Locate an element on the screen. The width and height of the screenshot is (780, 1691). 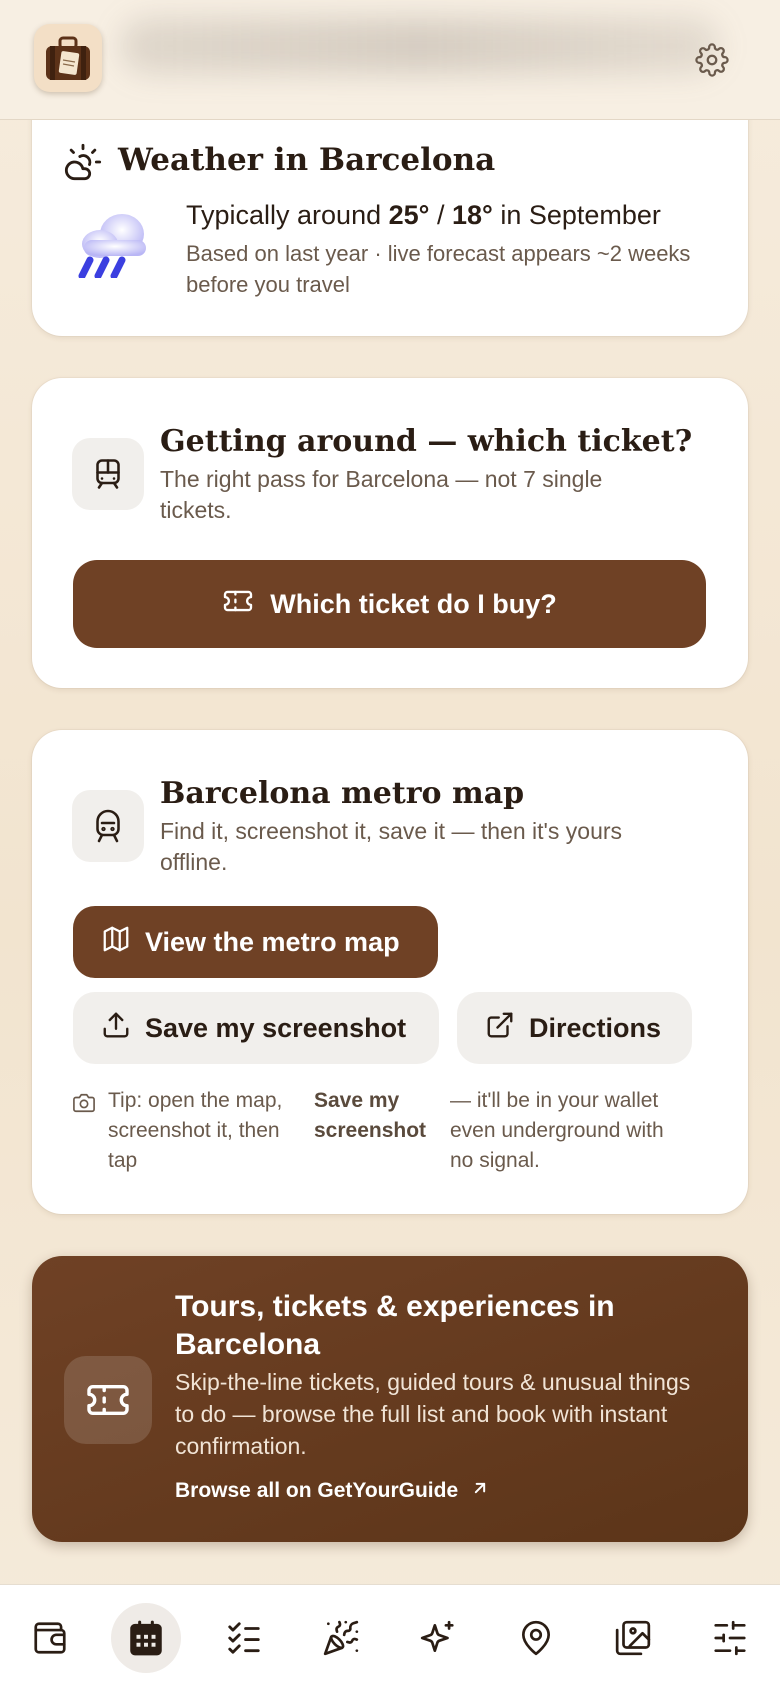
weather-prefix: Typically around is located at coordinates (287, 215).